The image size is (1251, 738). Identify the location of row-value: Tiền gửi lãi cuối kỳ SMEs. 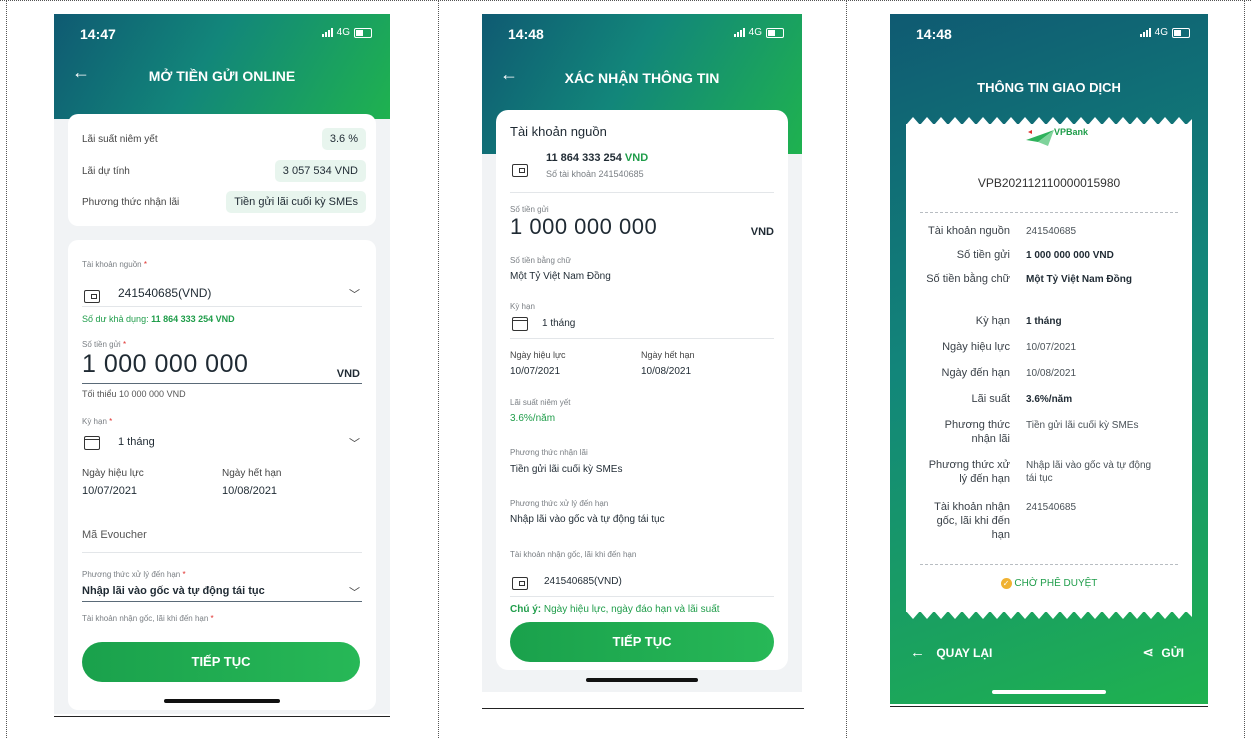
(1082, 425).